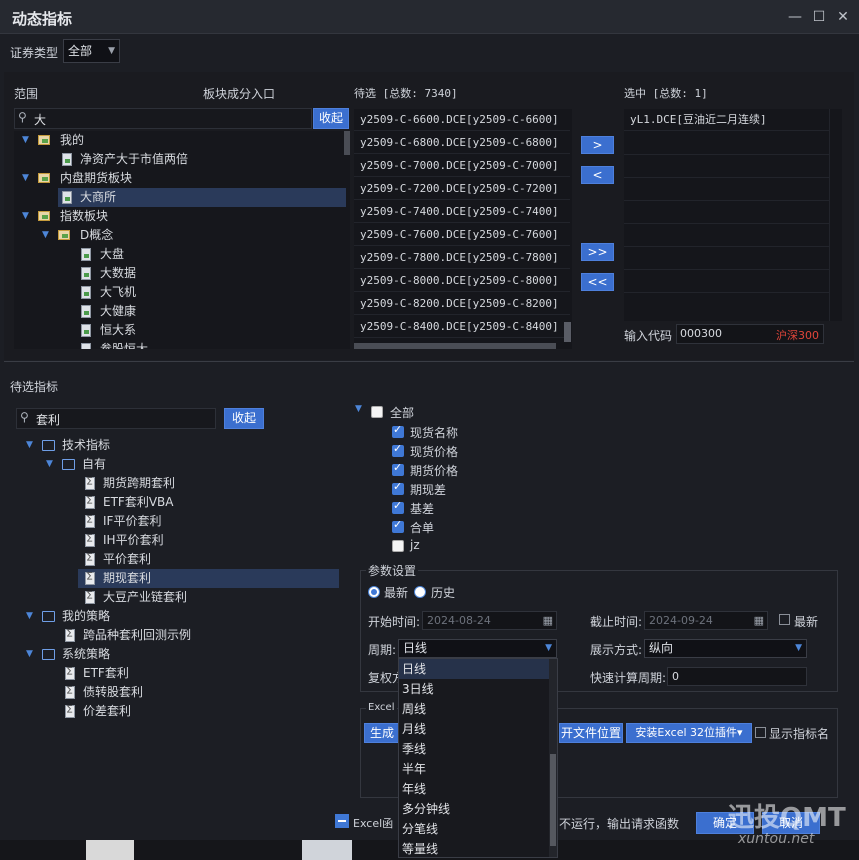 Image resolution: width=859 pixels, height=860 pixels. I want to click on show-name-checkbox, so click(760, 732).